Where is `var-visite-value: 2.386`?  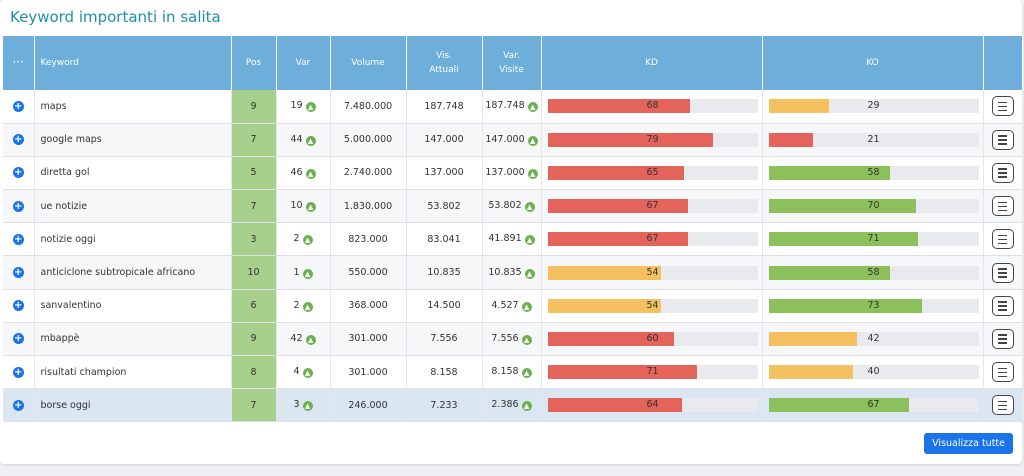 var-visite-value: 2.386 is located at coordinates (505, 405).